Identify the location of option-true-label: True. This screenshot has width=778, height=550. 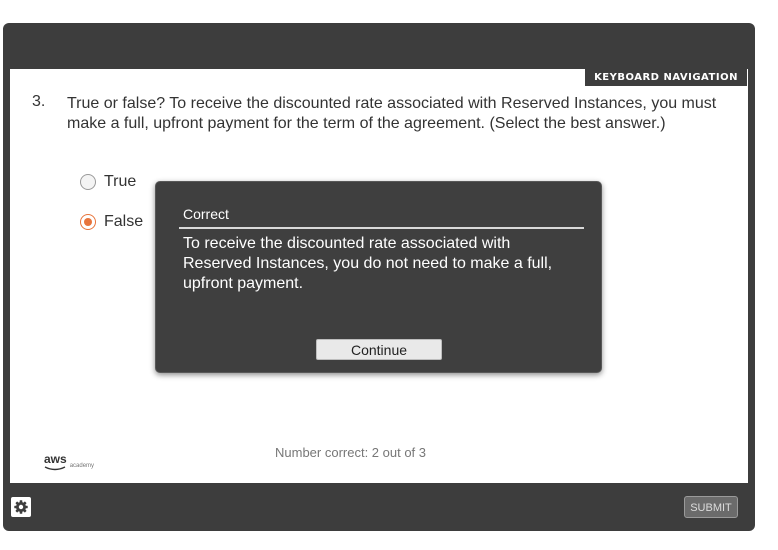
(120, 181).